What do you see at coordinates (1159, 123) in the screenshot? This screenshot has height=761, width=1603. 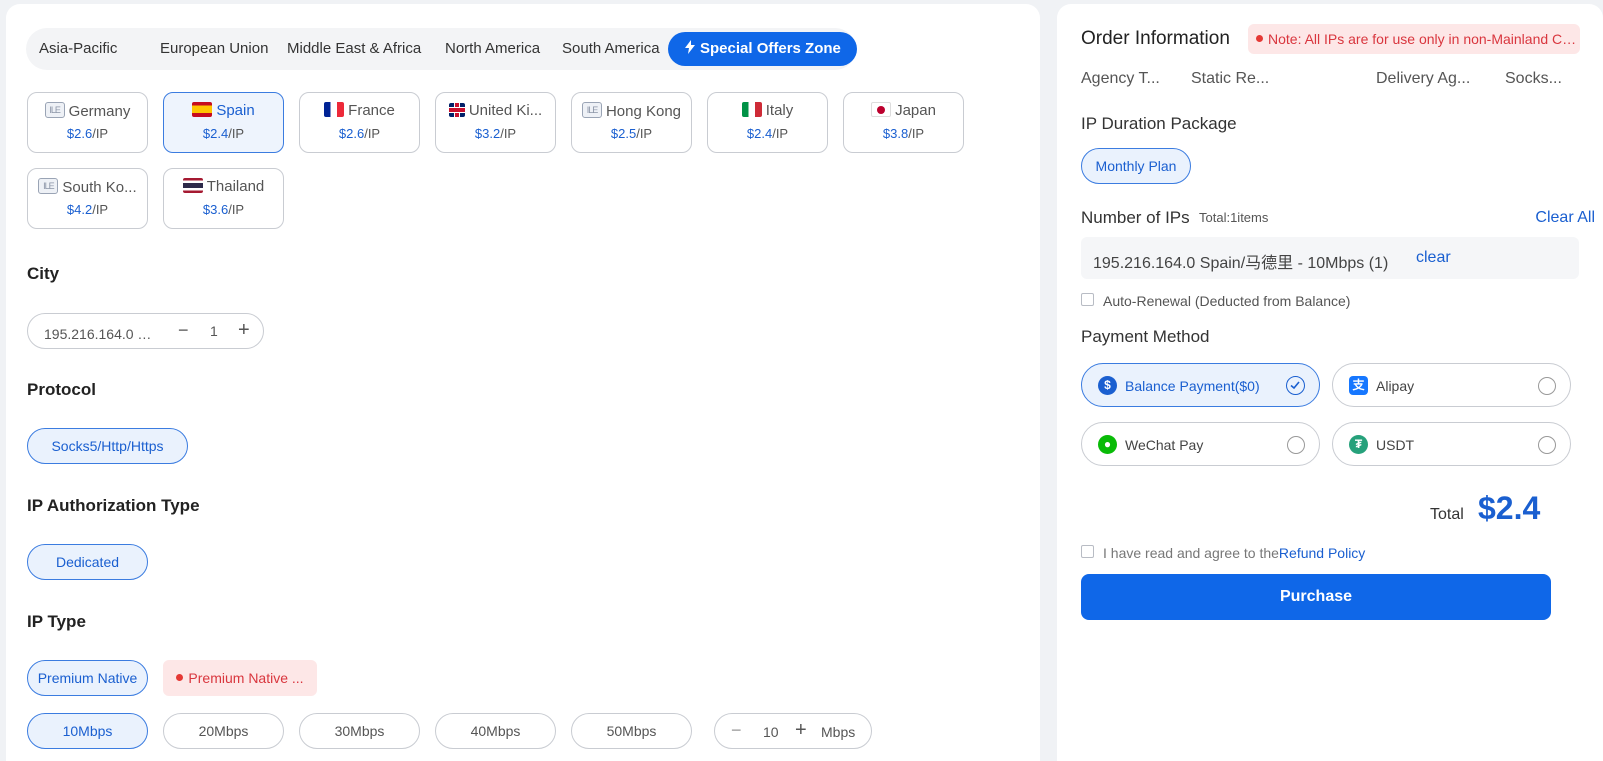 I see `duration-title: IP Duration Package` at bounding box center [1159, 123].